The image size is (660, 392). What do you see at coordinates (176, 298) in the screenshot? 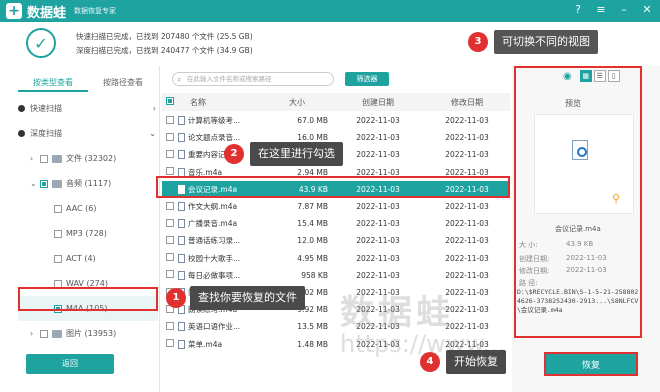
I see `step-1-badge: 1` at bounding box center [176, 298].